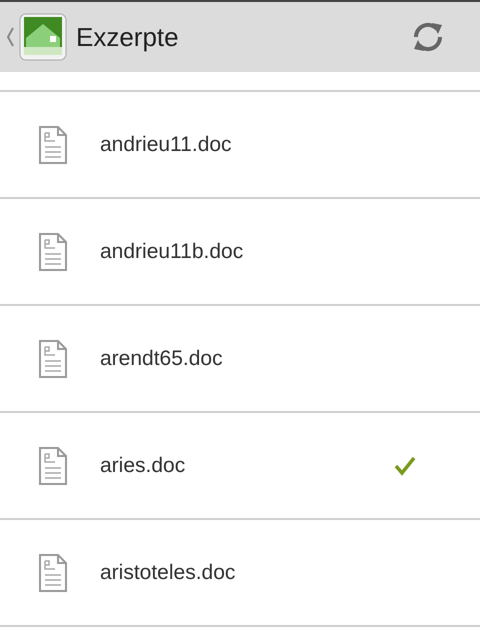  What do you see at coordinates (43, 37) in the screenshot?
I see `app-logo-icon` at bounding box center [43, 37].